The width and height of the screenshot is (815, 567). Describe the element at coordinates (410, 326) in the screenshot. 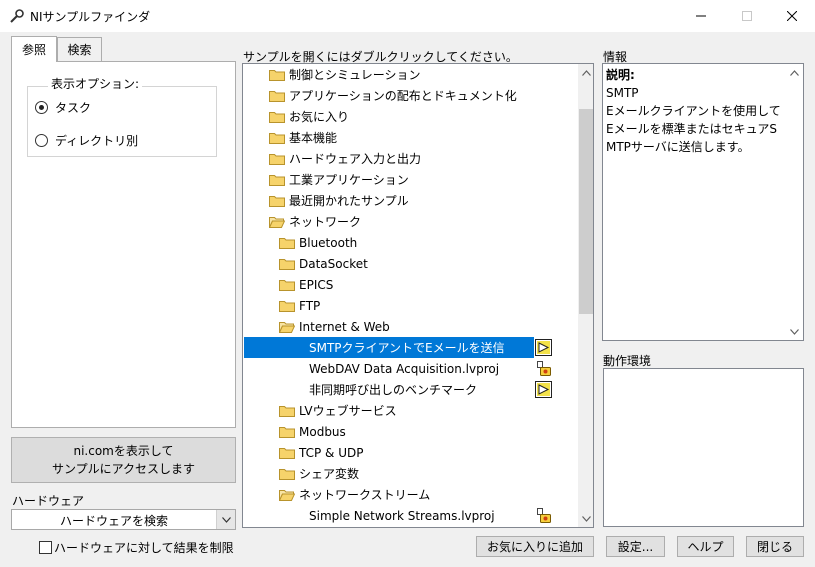

I see `tree-row: Internet & Web` at that location.